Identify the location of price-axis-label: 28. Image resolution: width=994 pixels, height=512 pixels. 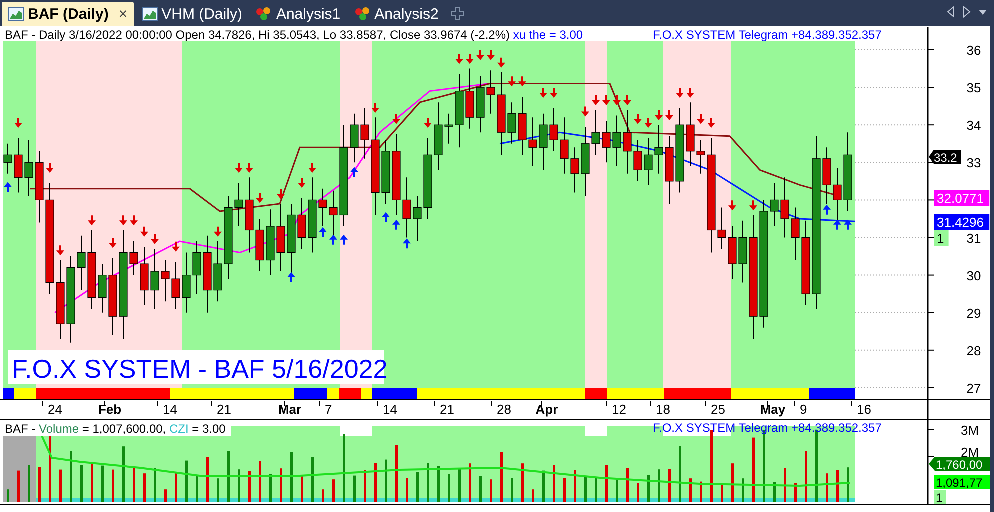
(974, 350).